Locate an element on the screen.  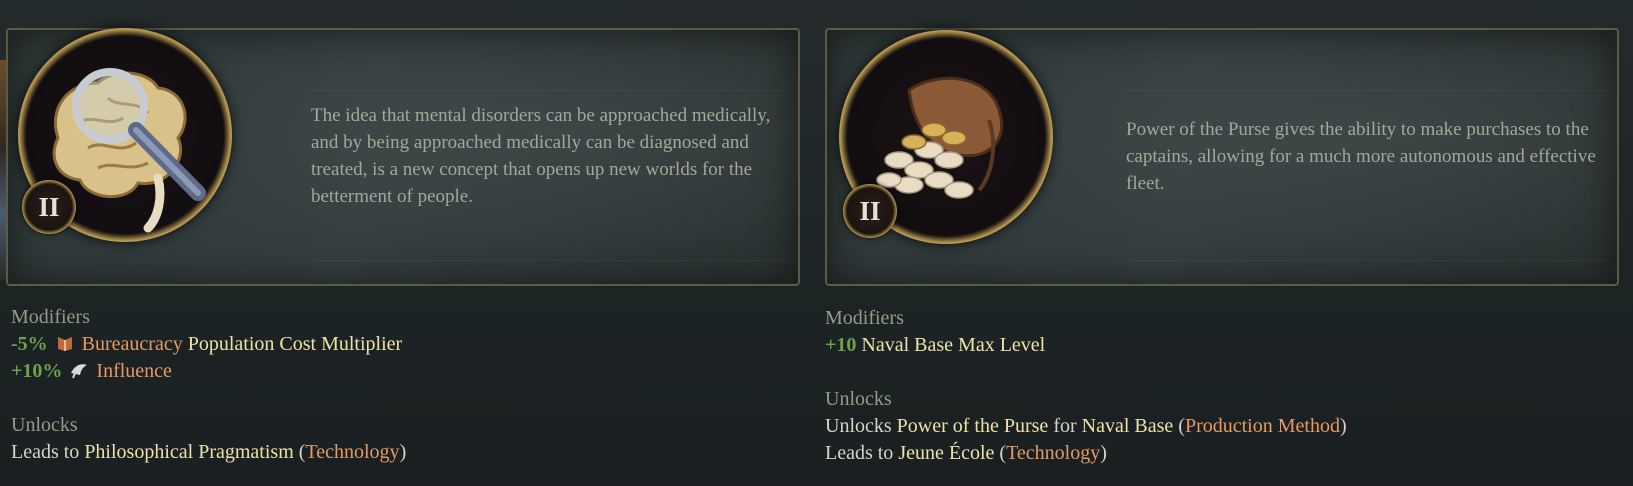
unlock-tech-link: Jeune École is located at coordinates (946, 453).